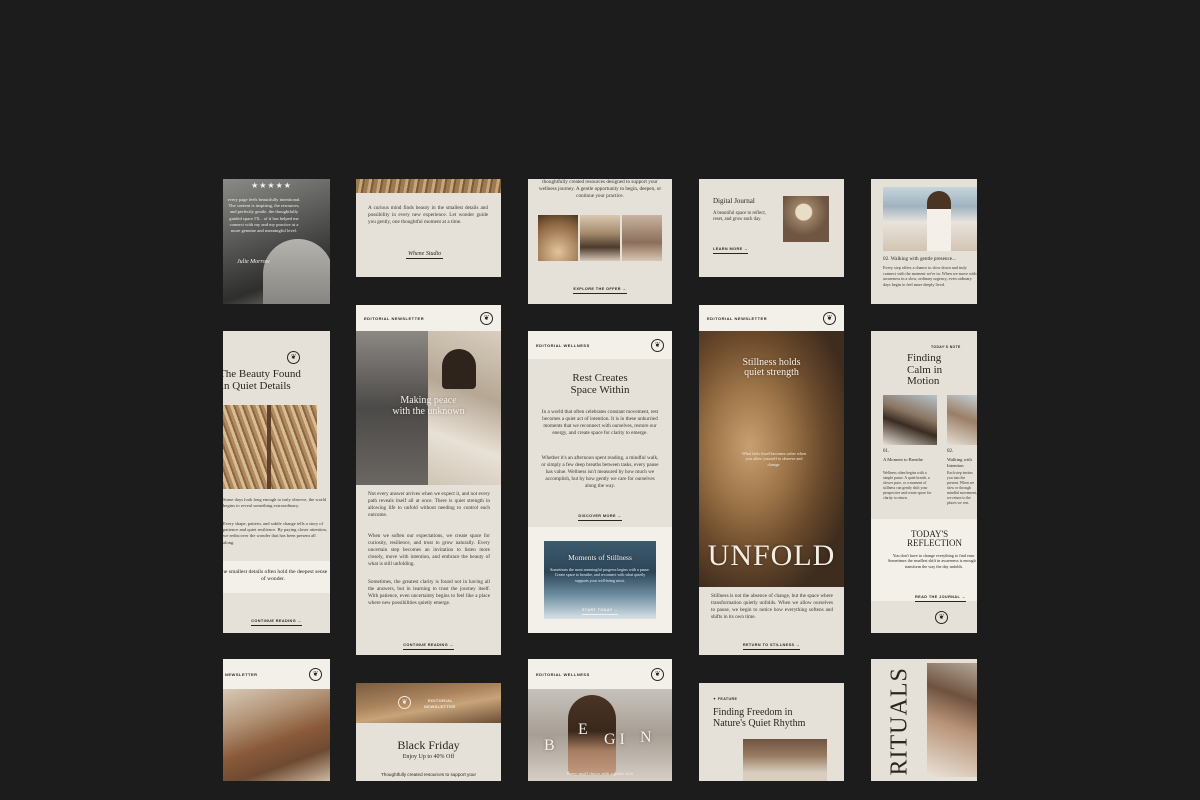 The width and height of the screenshot is (1200, 800). I want to click on item2-title: Walking with Intention, so click(959, 462).